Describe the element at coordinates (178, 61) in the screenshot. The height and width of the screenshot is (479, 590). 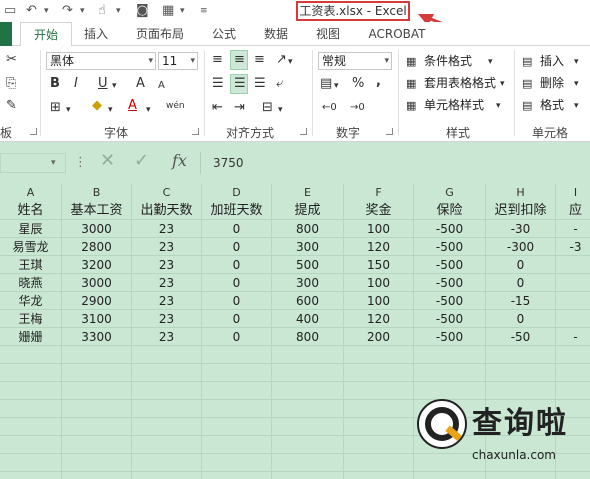
I see `font-size-select: 11 ▾` at that location.